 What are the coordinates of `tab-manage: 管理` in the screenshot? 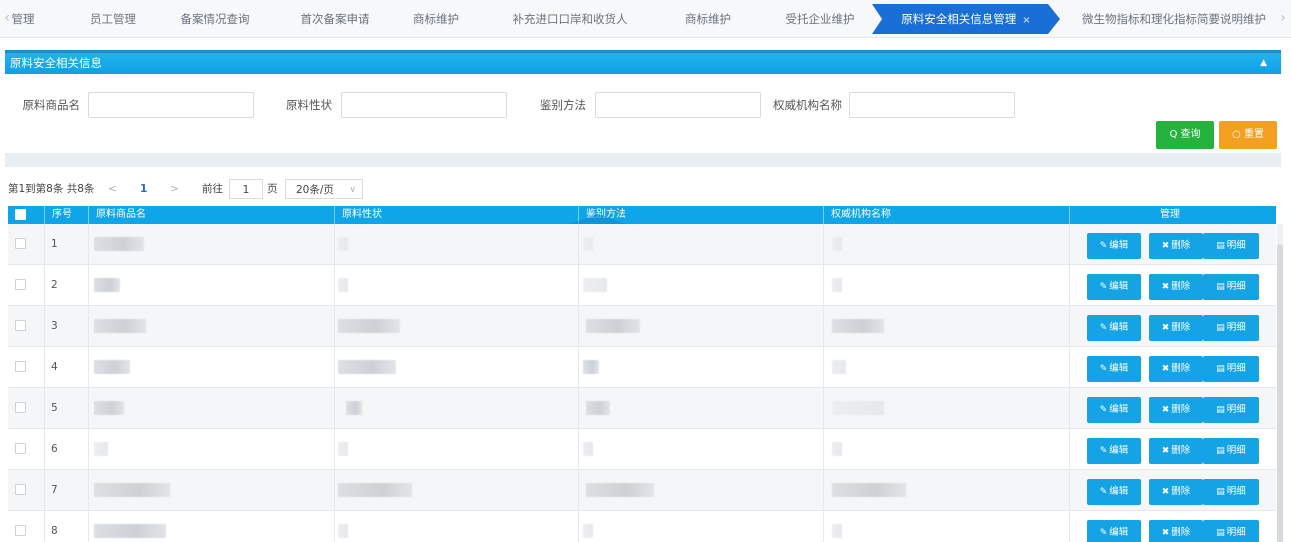 It's located at (23, 19).